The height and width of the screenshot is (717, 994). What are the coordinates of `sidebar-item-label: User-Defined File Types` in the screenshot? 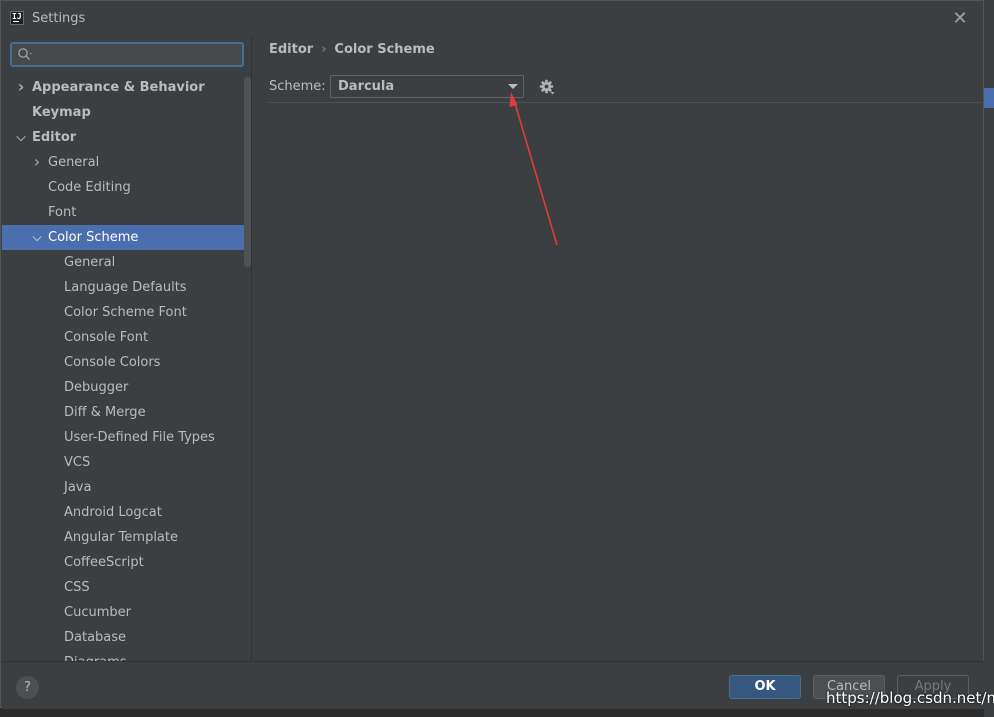 It's located at (139, 437).